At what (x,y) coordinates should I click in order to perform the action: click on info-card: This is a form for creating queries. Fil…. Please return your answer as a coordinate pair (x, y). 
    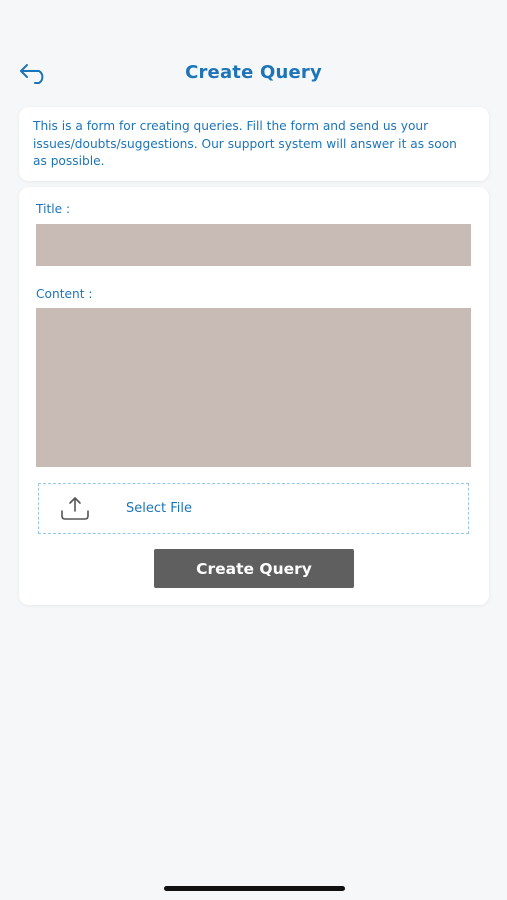
    Looking at the image, I should click on (254, 144).